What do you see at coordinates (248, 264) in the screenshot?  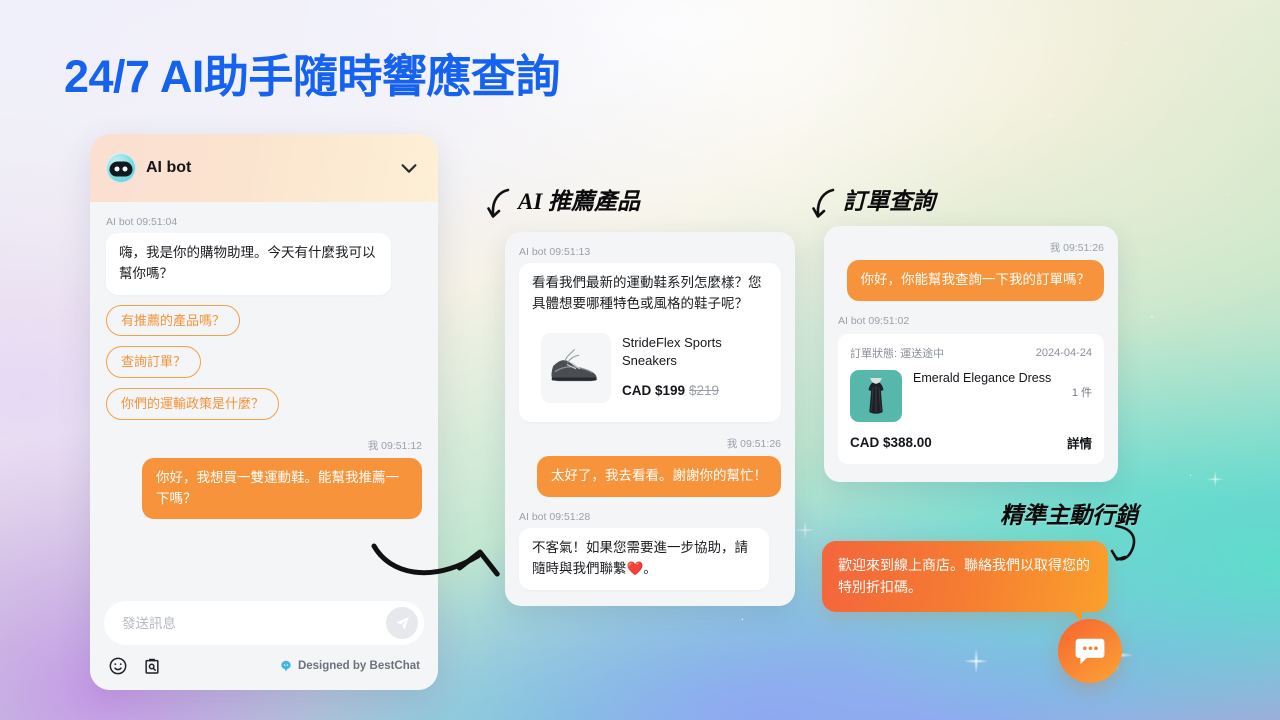 I see `bot-message-bubble: 嗨，我是你的購物助理。今天有什麼我可以幫你嗎？` at bounding box center [248, 264].